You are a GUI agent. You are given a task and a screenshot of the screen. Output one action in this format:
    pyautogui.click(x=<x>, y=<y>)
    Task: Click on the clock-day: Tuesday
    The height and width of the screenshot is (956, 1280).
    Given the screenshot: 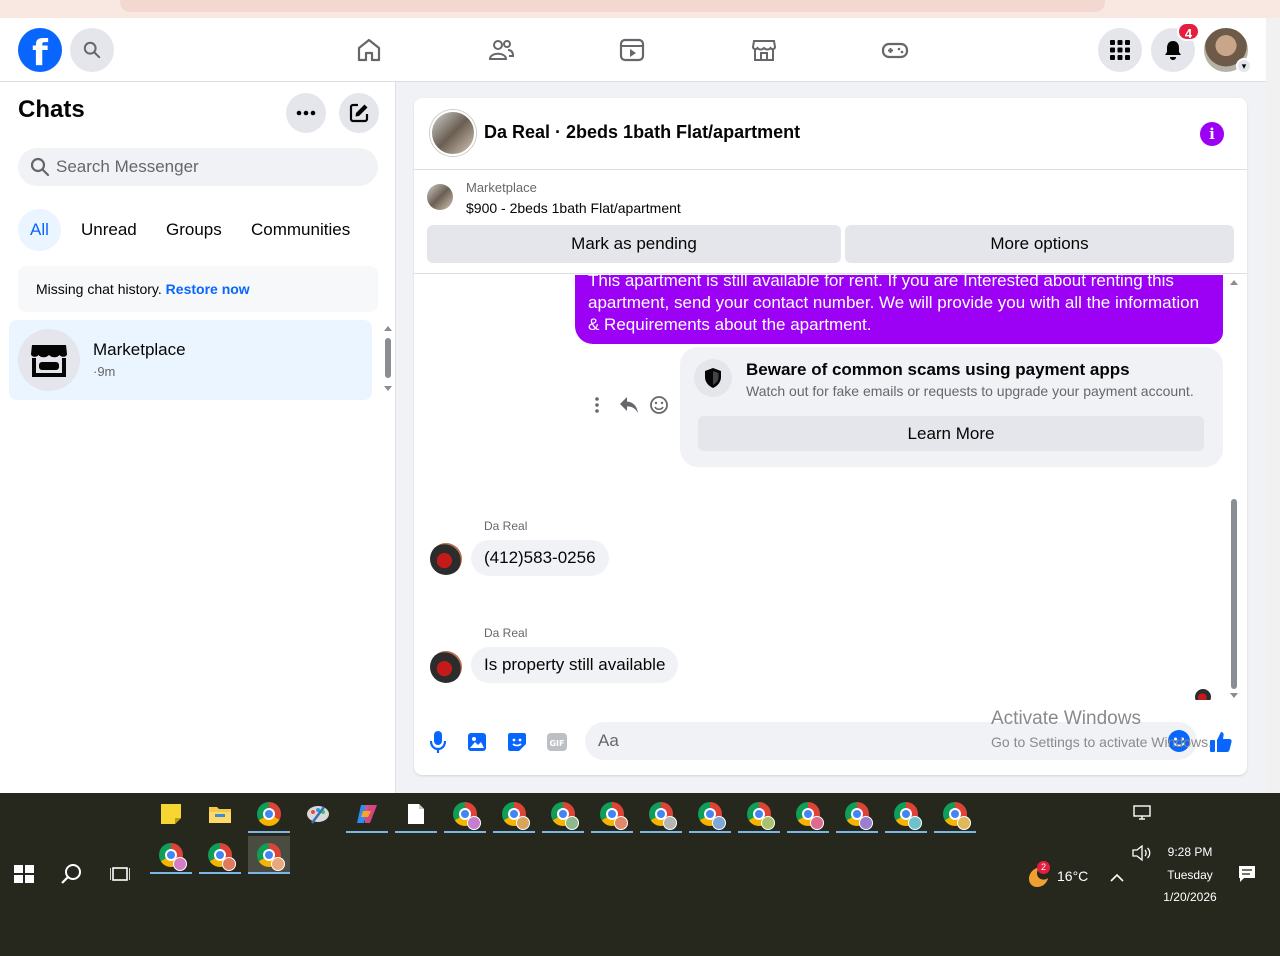 What is the action you would take?
    pyautogui.click(x=1190, y=875)
    